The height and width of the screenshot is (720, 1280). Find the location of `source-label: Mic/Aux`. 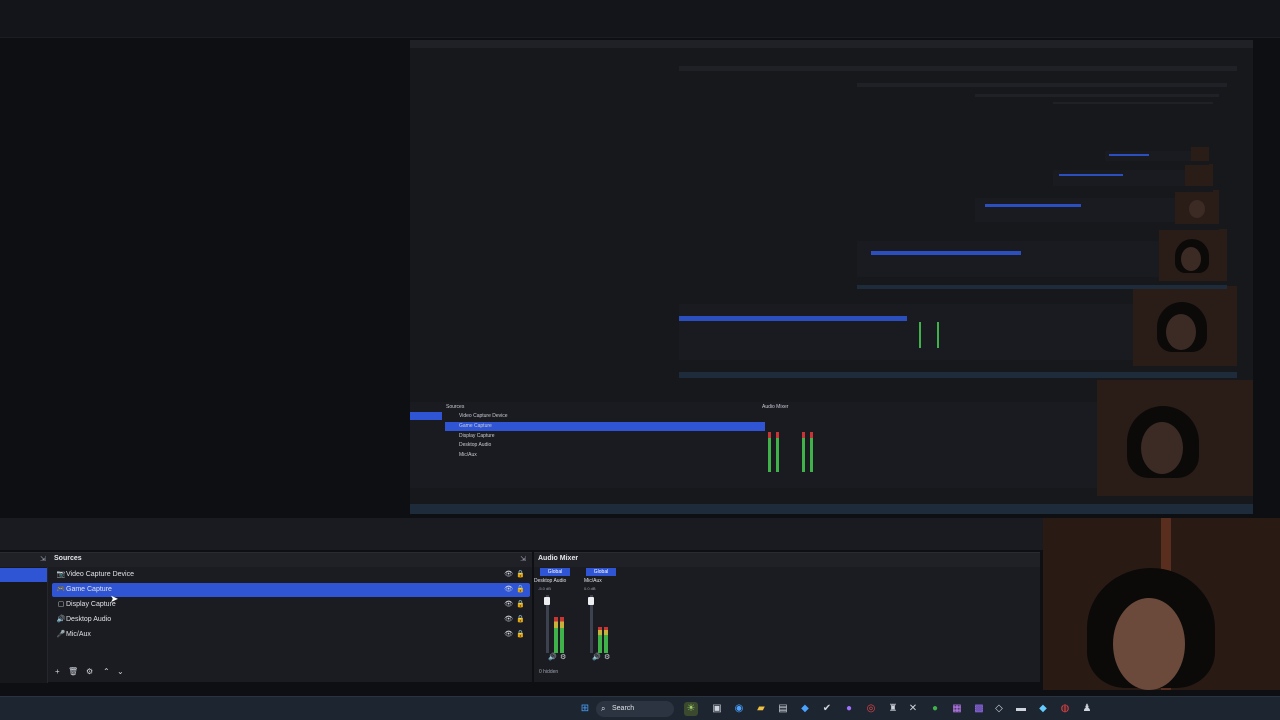

source-label: Mic/Aux is located at coordinates (78, 634).